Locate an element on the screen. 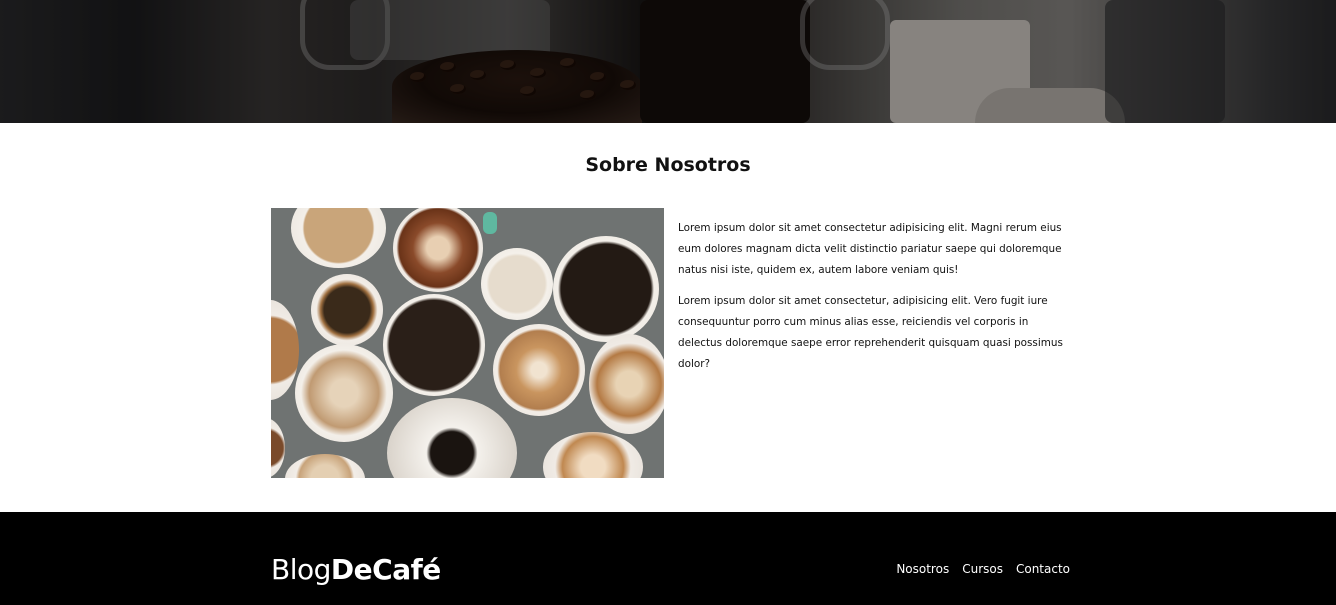 This screenshot has height=605, width=1336. section-title: Sobre Nosotros is located at coordinates (668, 165).